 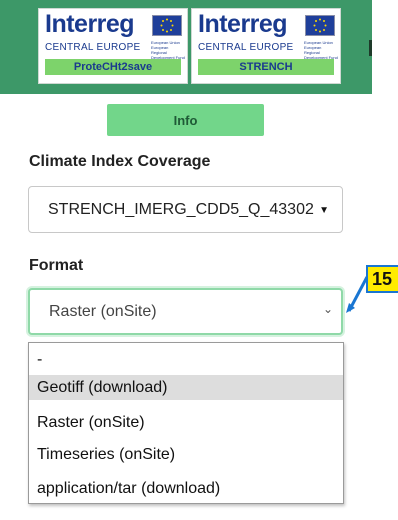 I want to click on format-option: -, so click(x=186, y=359).